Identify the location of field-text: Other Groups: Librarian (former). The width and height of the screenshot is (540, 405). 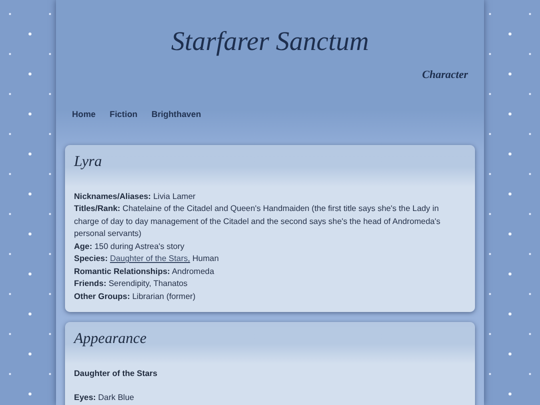
(135, 296).